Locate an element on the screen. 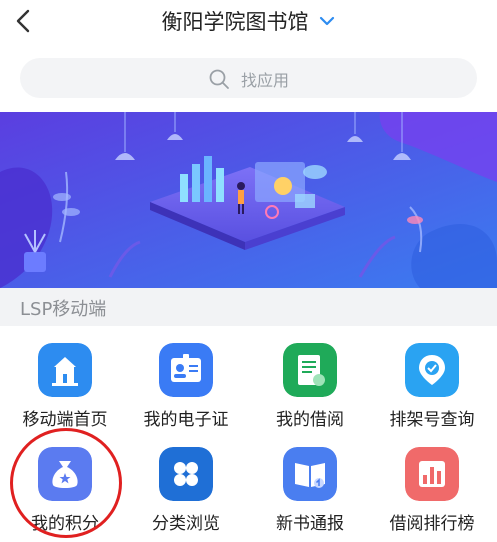 The image size is (497, 542). app-category-browse: 分类浏览 is located at coordinates (186, 490).